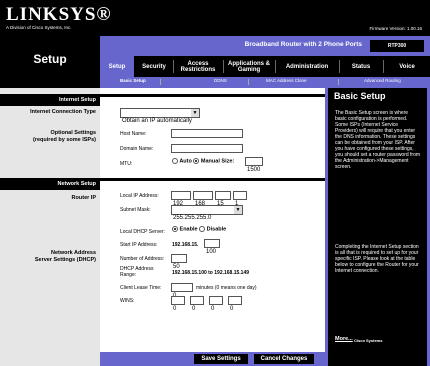 This screenshot has width=430, height=366. I want to click on dhcp-server-label: Local DHCP Server:, so click(142, 232).